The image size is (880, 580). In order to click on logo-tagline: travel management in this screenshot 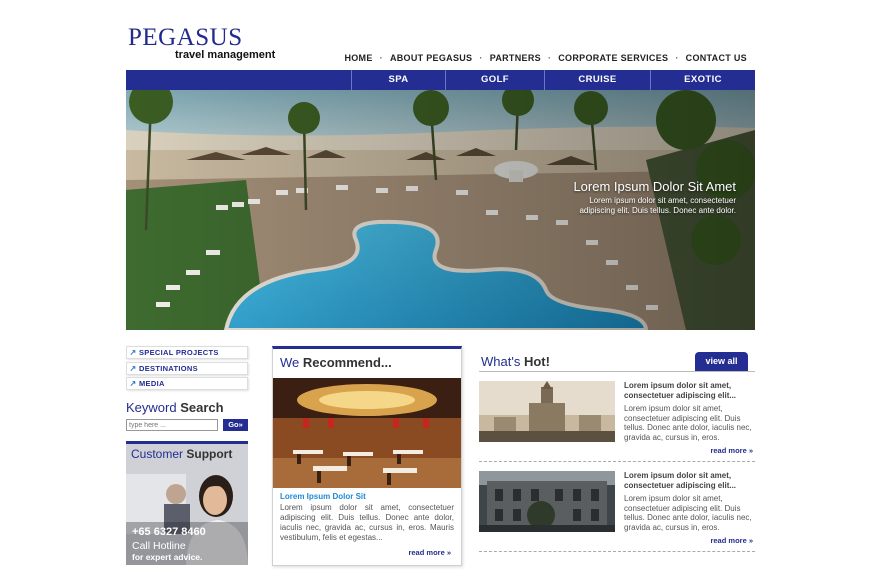, I will do `click(225, 55)`.